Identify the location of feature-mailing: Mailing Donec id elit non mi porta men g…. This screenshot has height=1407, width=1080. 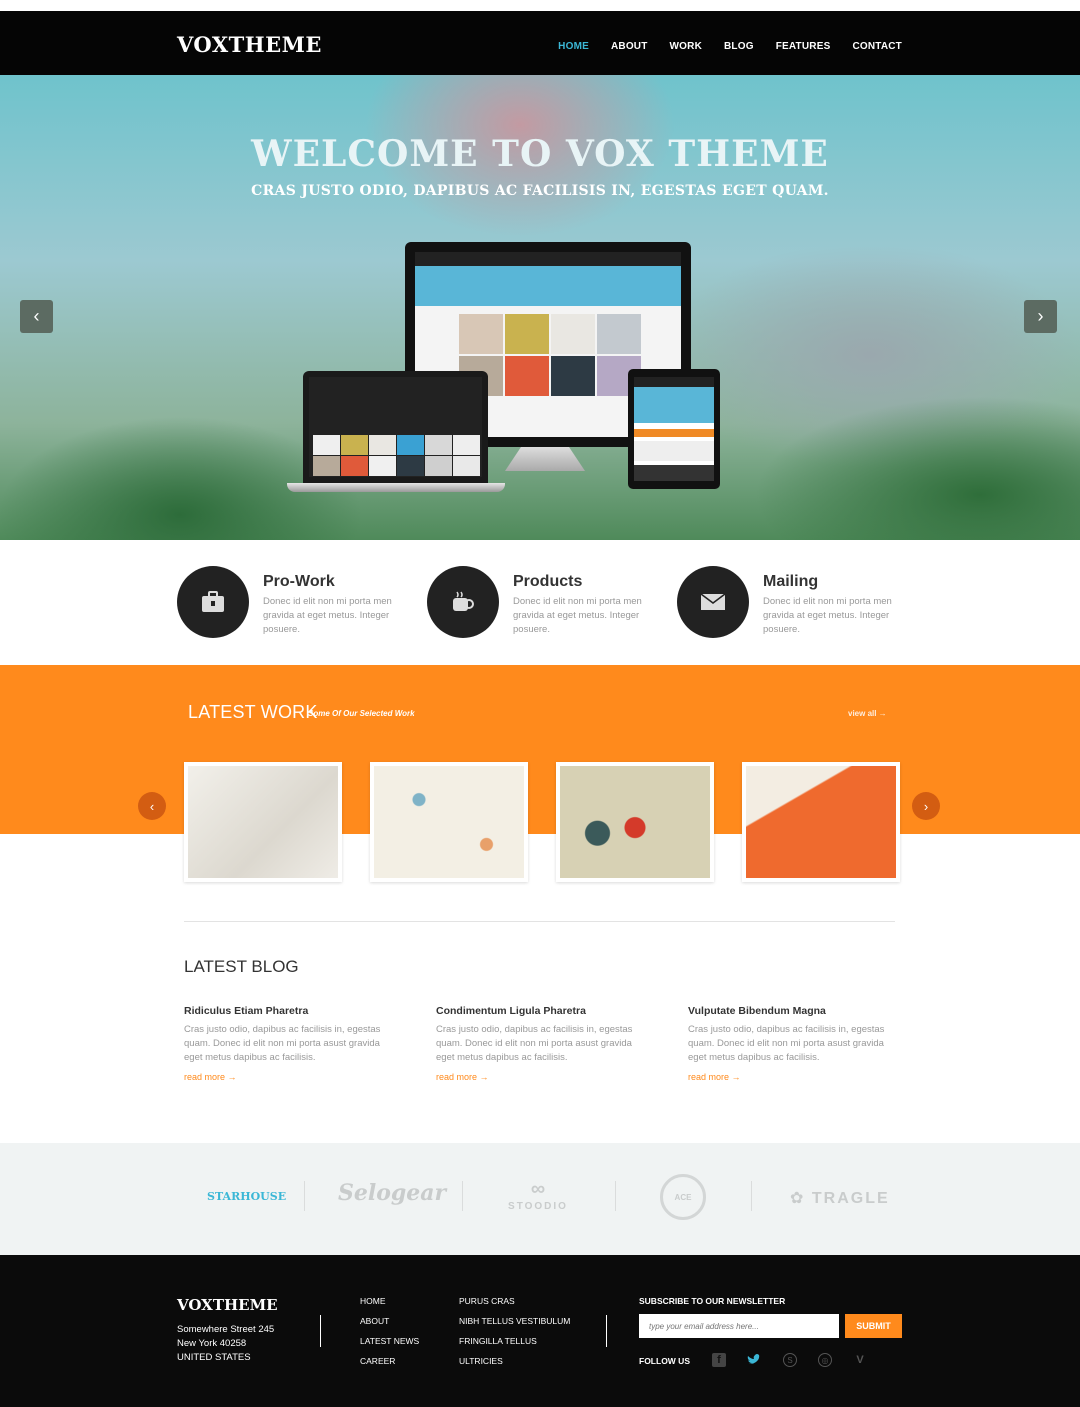
(790, 600).